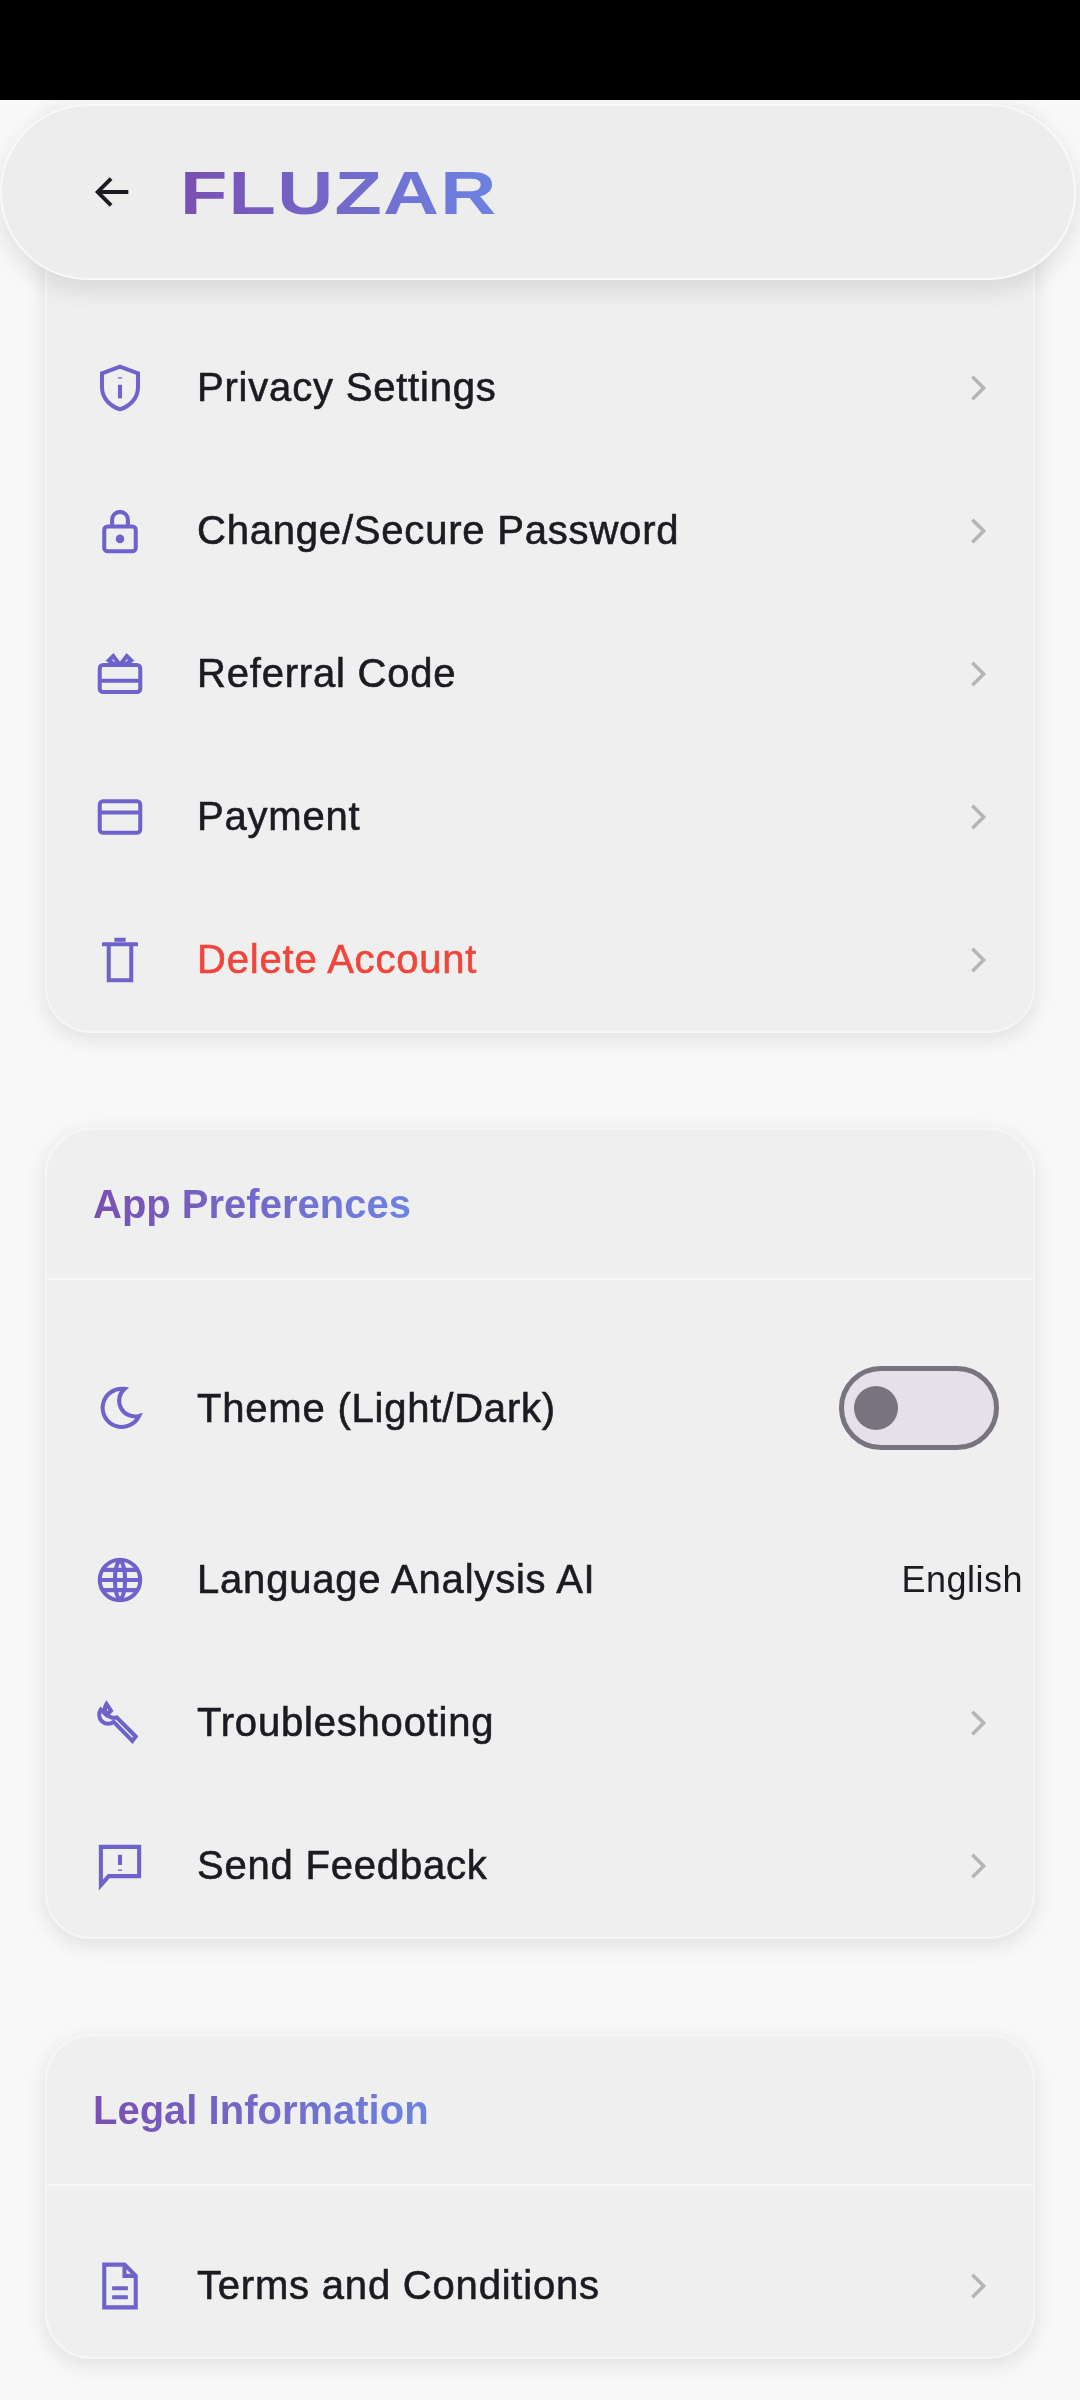 This screenshot has height=2400, width=1080. I want to click on row-label: Privacy Settings, so click(347, 387).